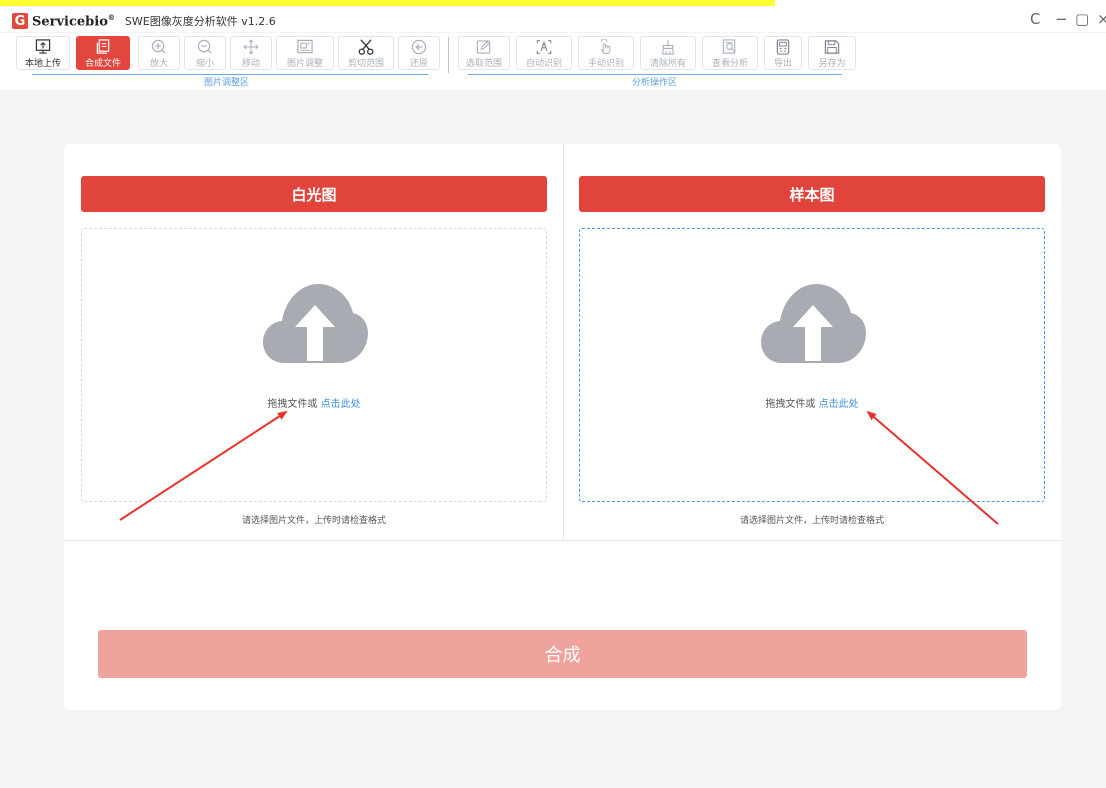 This screenshot has height=788, width=1106. Describe the element at coordinates (839, 404) in the screenshot. I see `sample-click-link: 点击此处` at that location.